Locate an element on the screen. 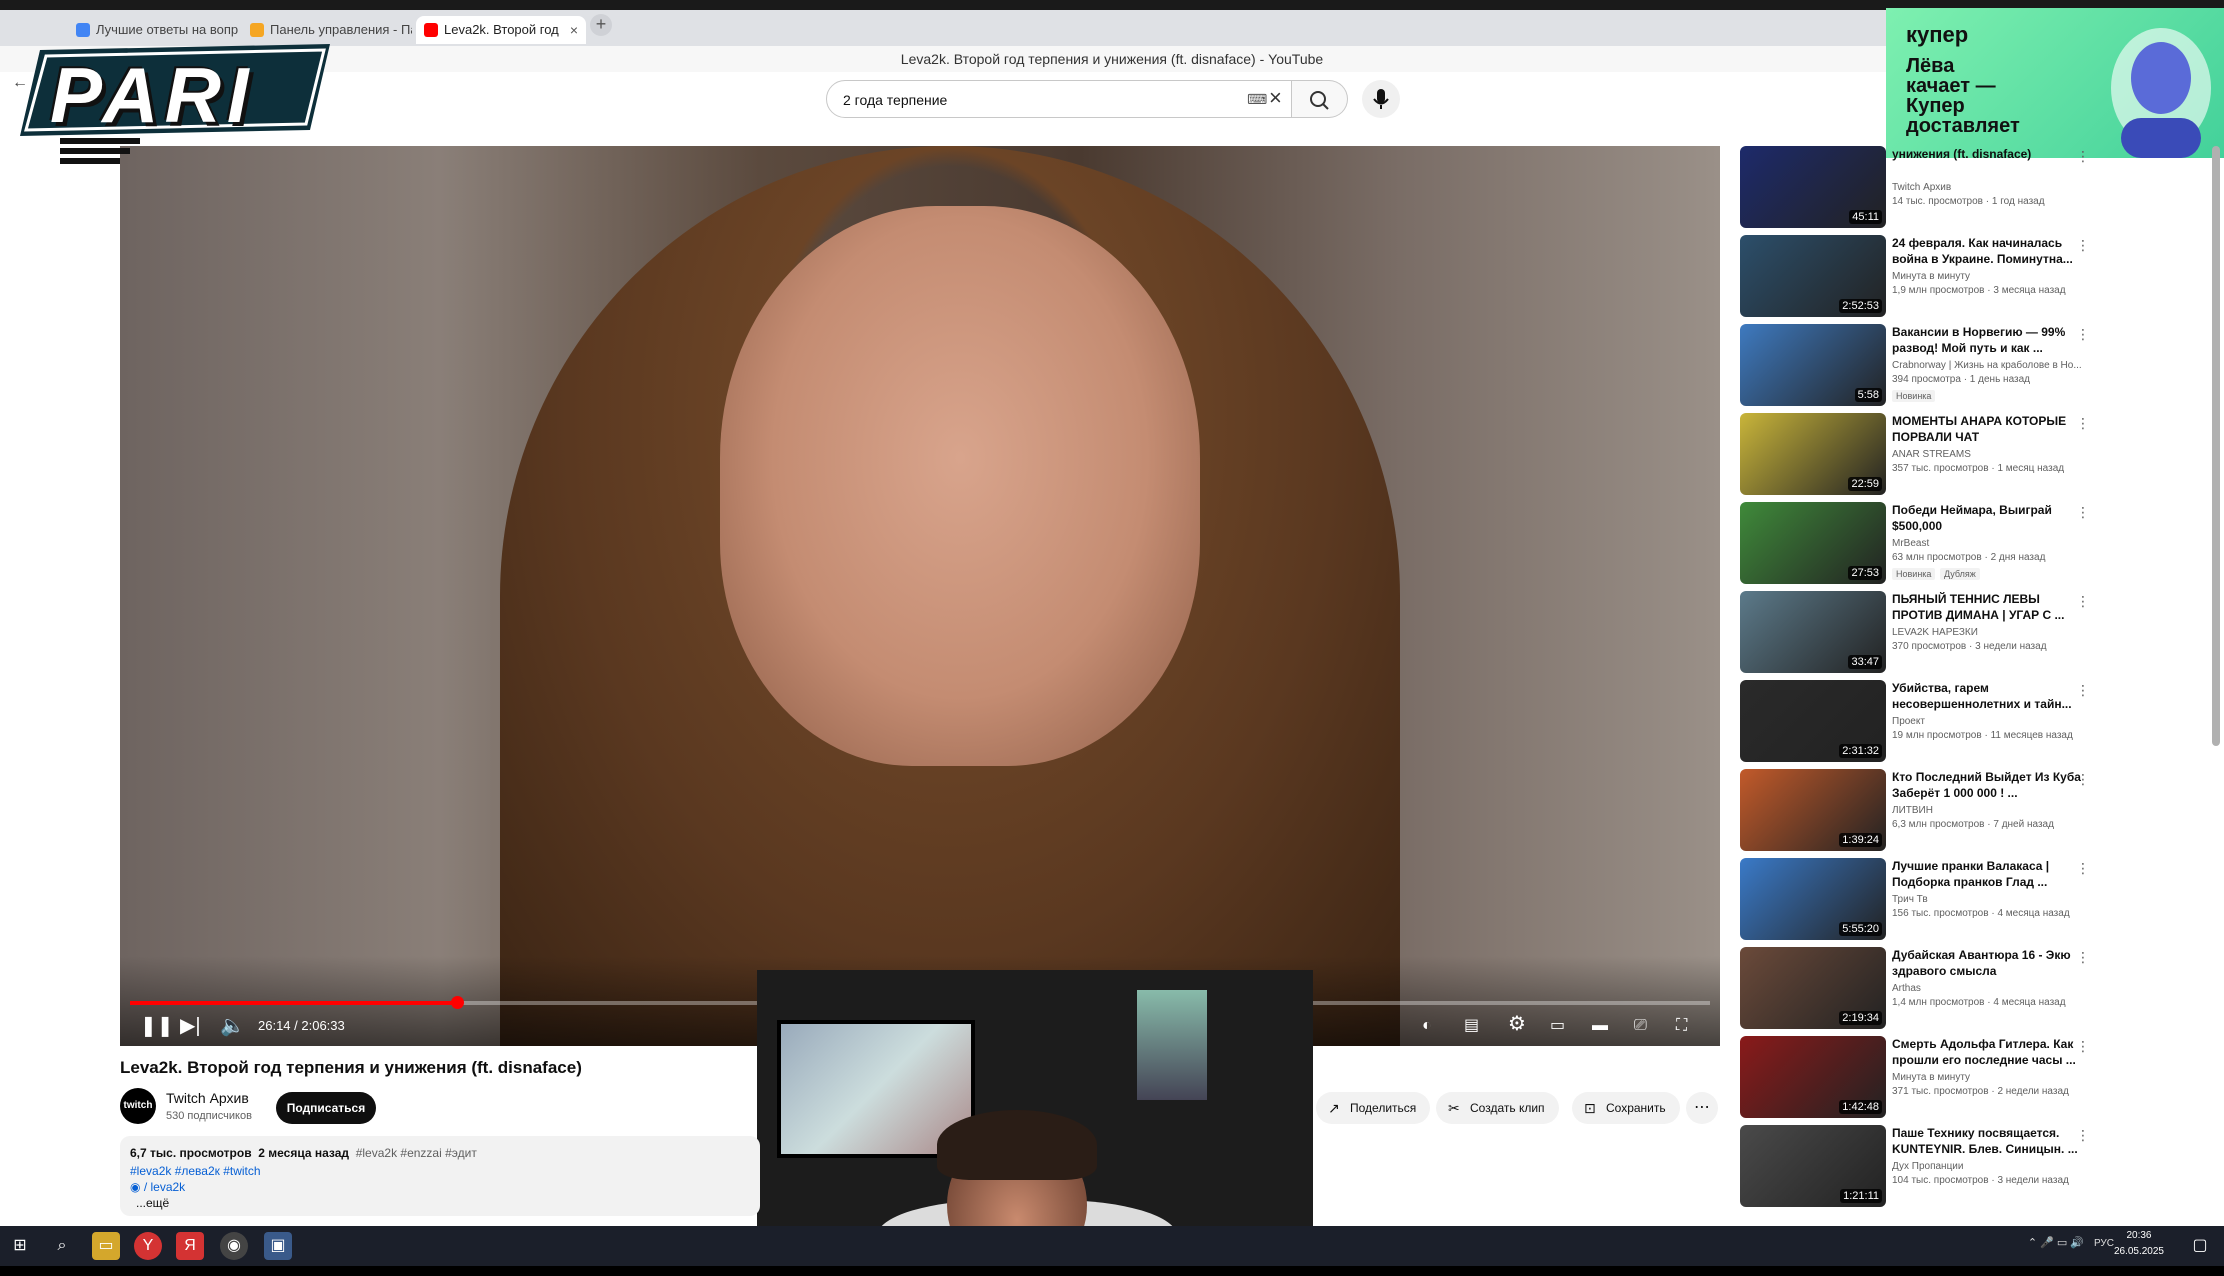 This screenshot has width=2224, height=1276. obs-icon: ◉ is located at coordinates (234, 1246).